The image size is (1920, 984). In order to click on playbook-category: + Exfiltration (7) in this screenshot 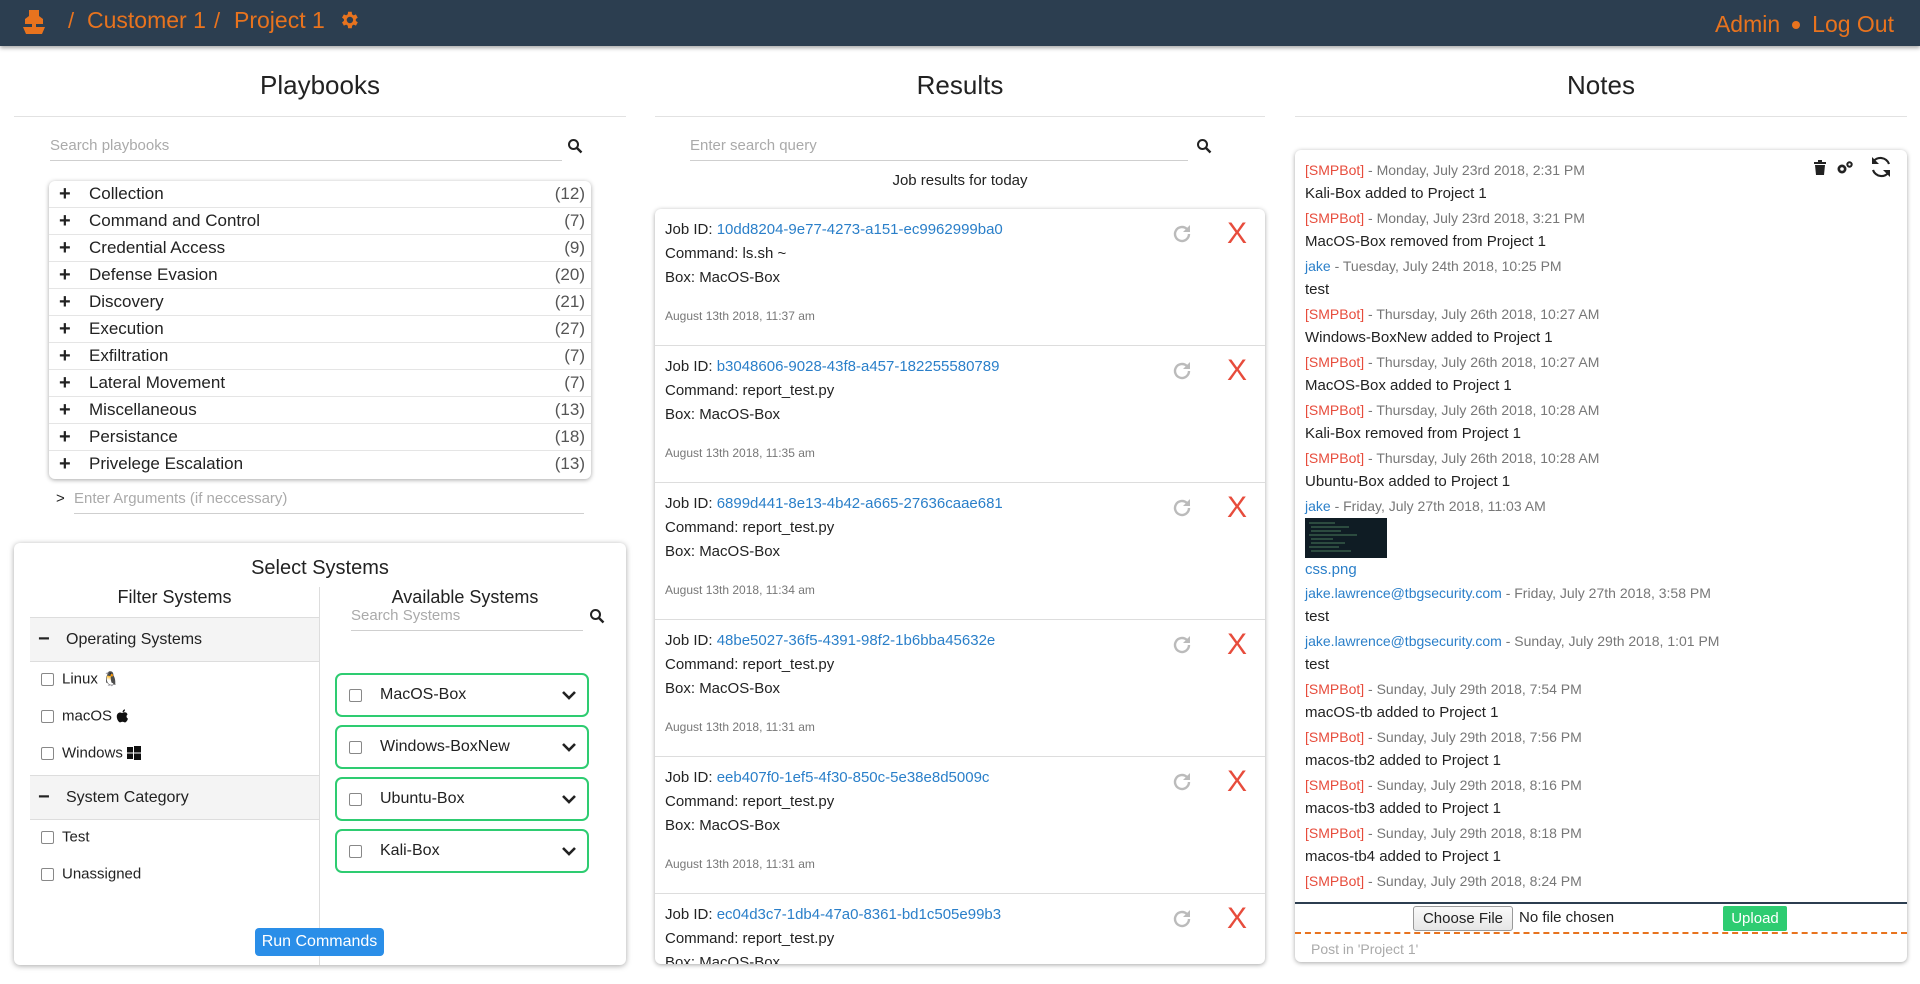, I will do `click(320, 356)`.